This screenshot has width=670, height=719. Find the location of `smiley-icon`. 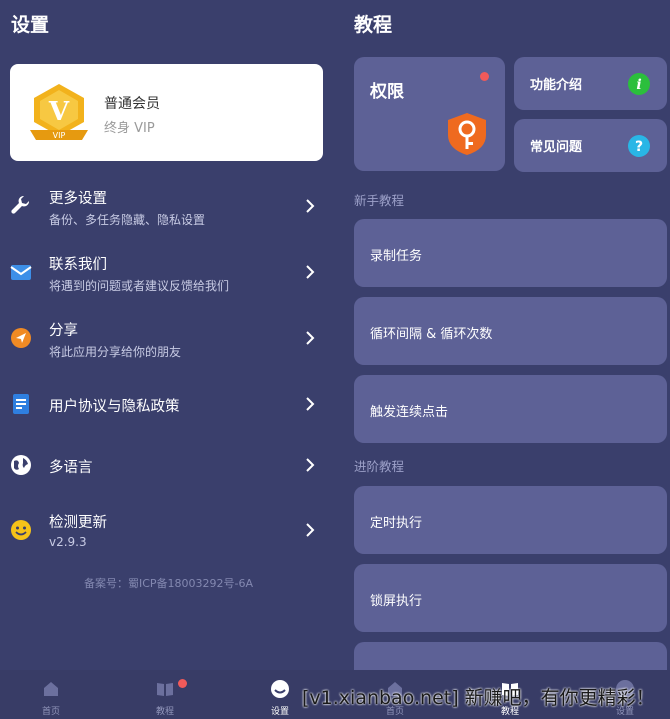

smiley-icon is located at coordinates (21, 530).